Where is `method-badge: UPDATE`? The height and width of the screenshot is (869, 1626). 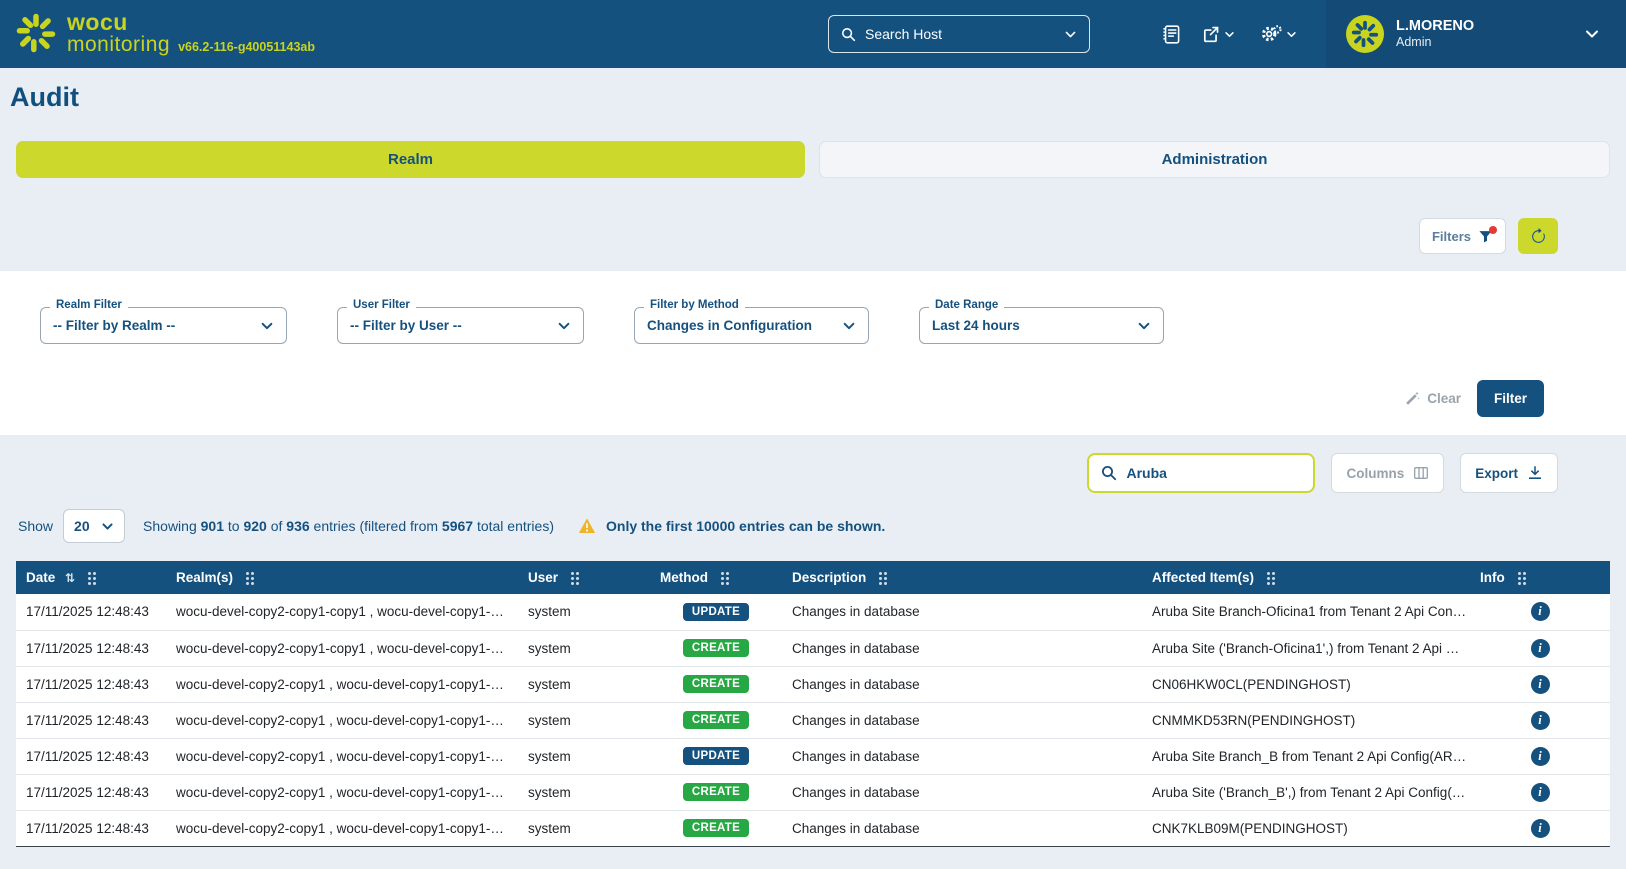 method-badge: UPDATE is located at coordinates (716, 611).